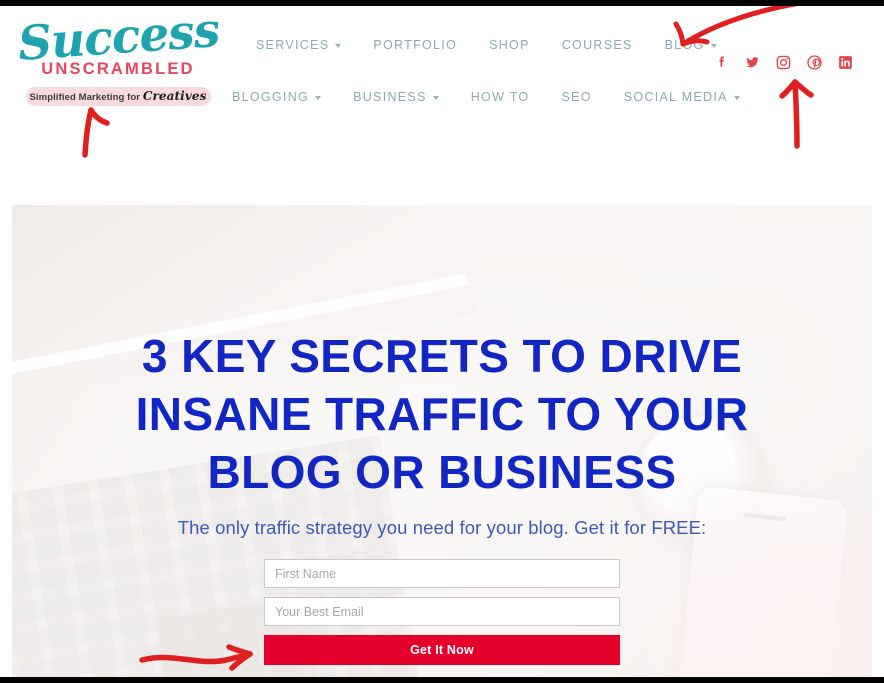  I want to click on optin-form: Get It Now, so click(442, 612).